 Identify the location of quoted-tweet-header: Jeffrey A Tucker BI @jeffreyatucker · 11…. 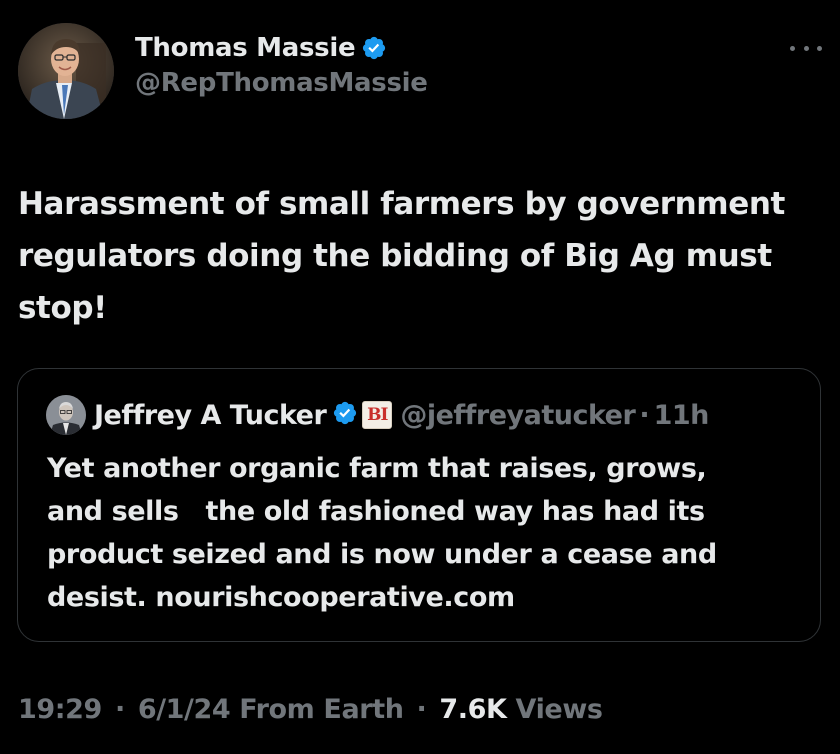
(377, 415).